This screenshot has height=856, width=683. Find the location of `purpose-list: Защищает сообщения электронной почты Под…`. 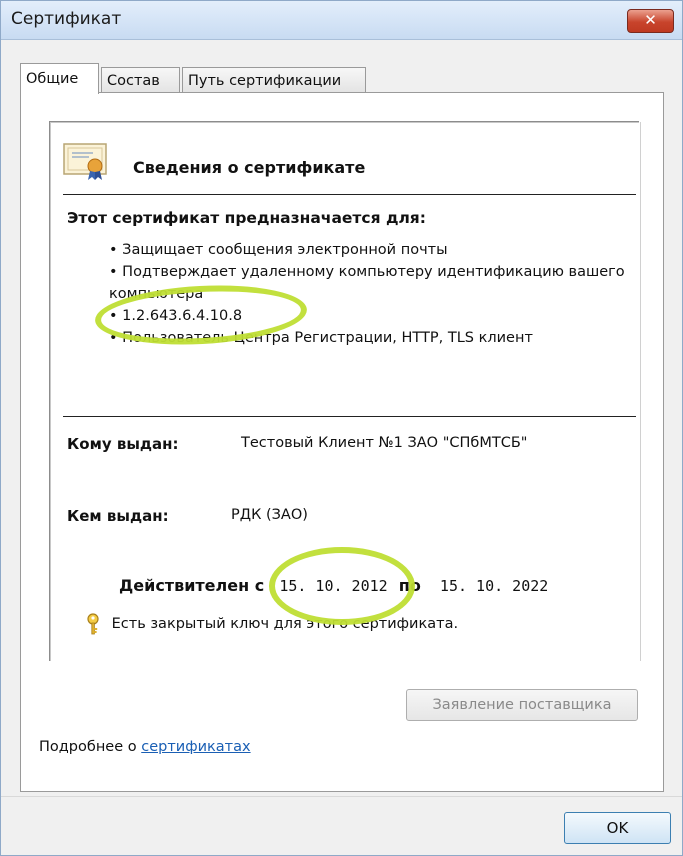

purpose-list: Защищает сообщения электронной почты Под… is located at coordinates (369, 294).